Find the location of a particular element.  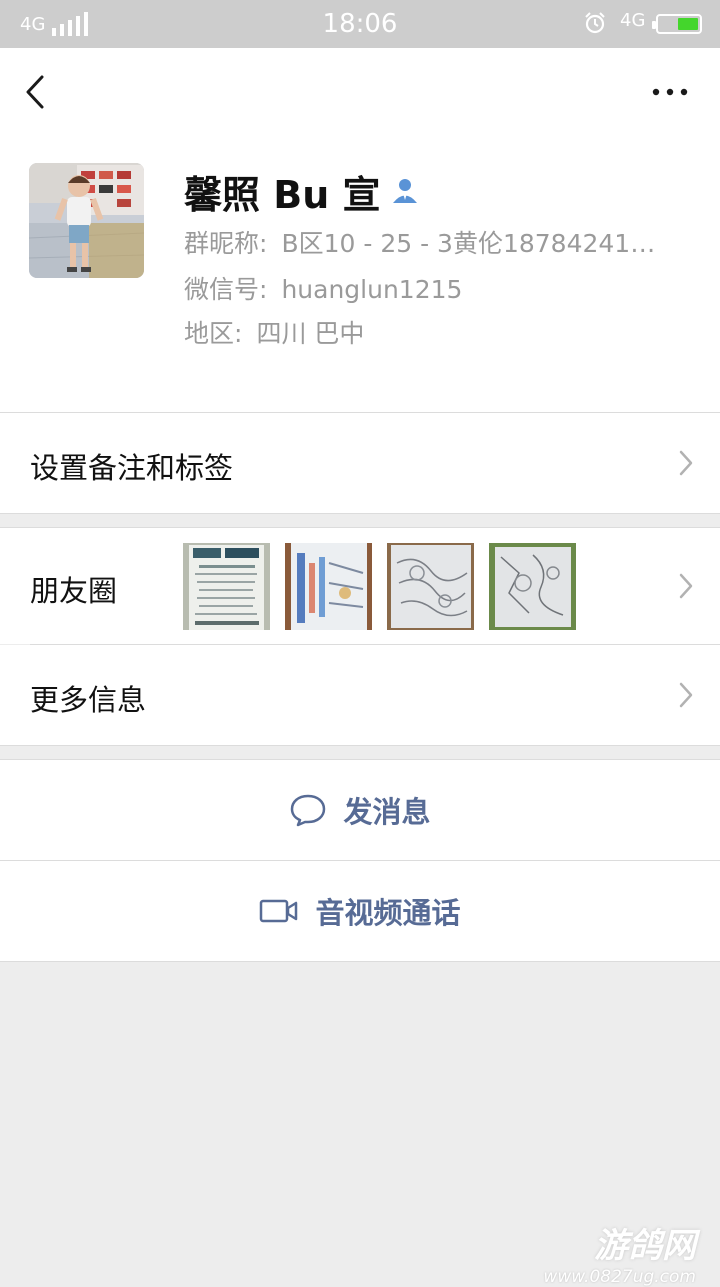

wechat-id: 微信号: huanglun1215 is located at coordinates (323, 288).